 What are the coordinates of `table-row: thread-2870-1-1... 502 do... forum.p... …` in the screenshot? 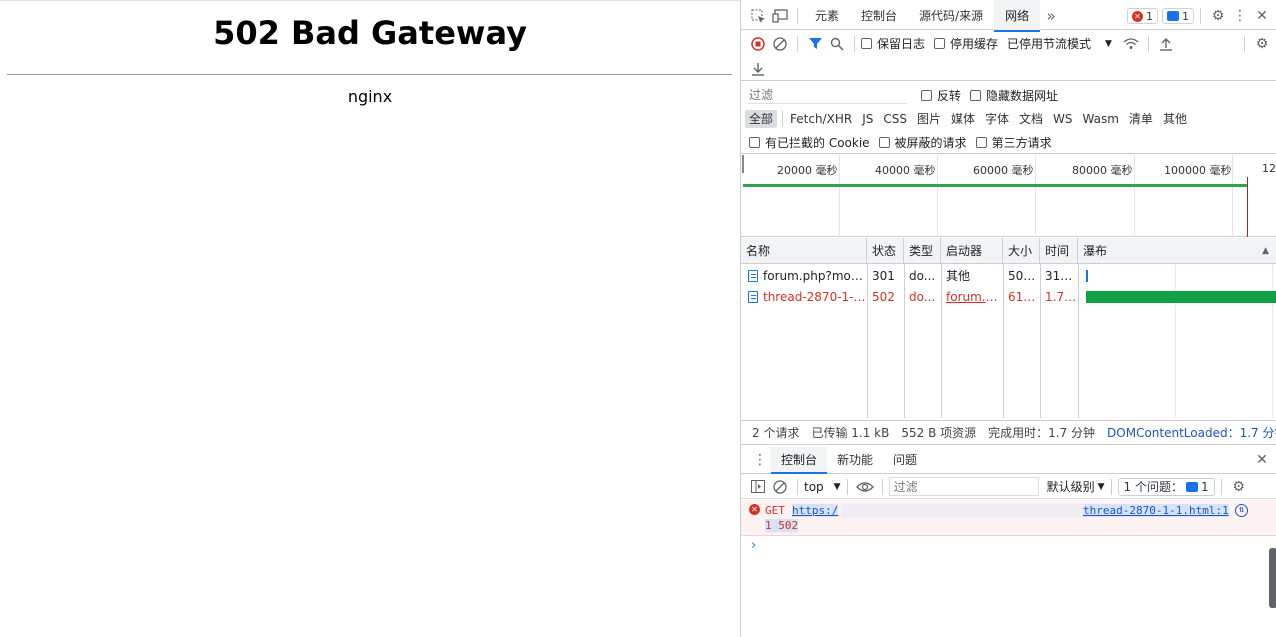 It's located at (1008, 297).